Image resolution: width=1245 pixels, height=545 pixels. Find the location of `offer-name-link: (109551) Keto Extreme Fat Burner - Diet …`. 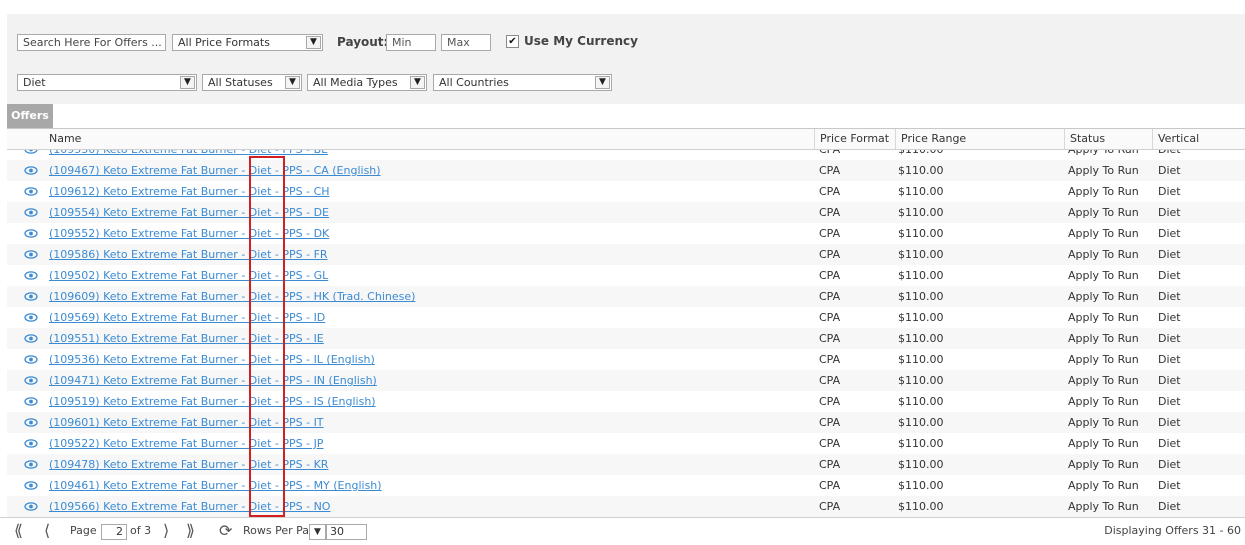

offer-name-link: (109551) Keto Extreme Fat Burner - Diet … is located at coordinates (186, 338).